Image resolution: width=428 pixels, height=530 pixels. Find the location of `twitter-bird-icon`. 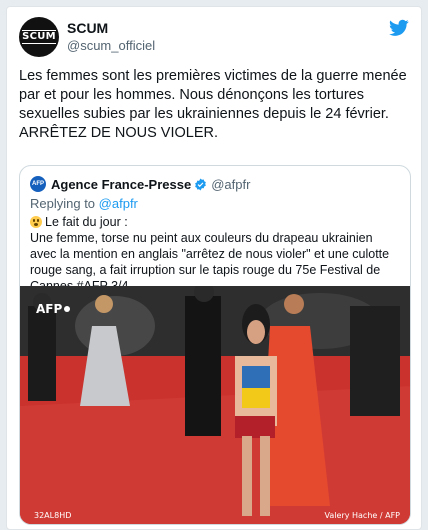

twitter-bird-icon is located at coordinates (399, 28).